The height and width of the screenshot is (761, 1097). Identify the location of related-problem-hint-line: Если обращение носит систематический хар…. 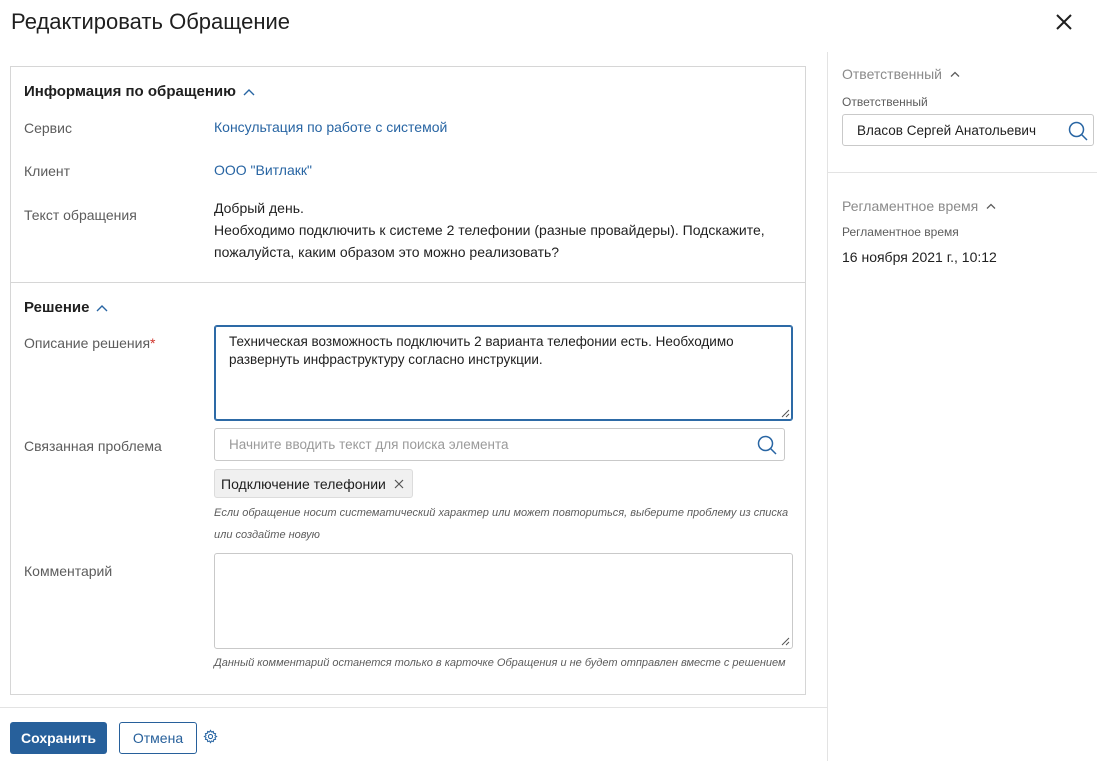
(501, 513).